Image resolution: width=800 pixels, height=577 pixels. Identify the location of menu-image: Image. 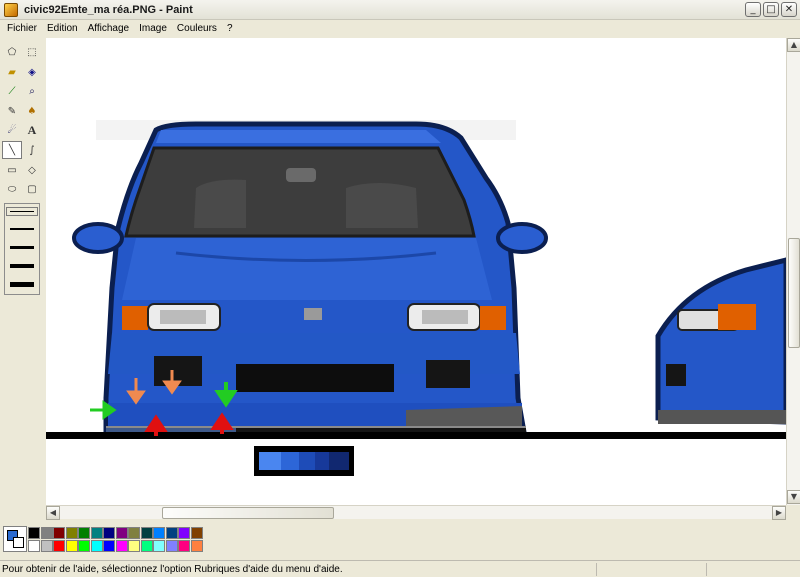
(153, 28).